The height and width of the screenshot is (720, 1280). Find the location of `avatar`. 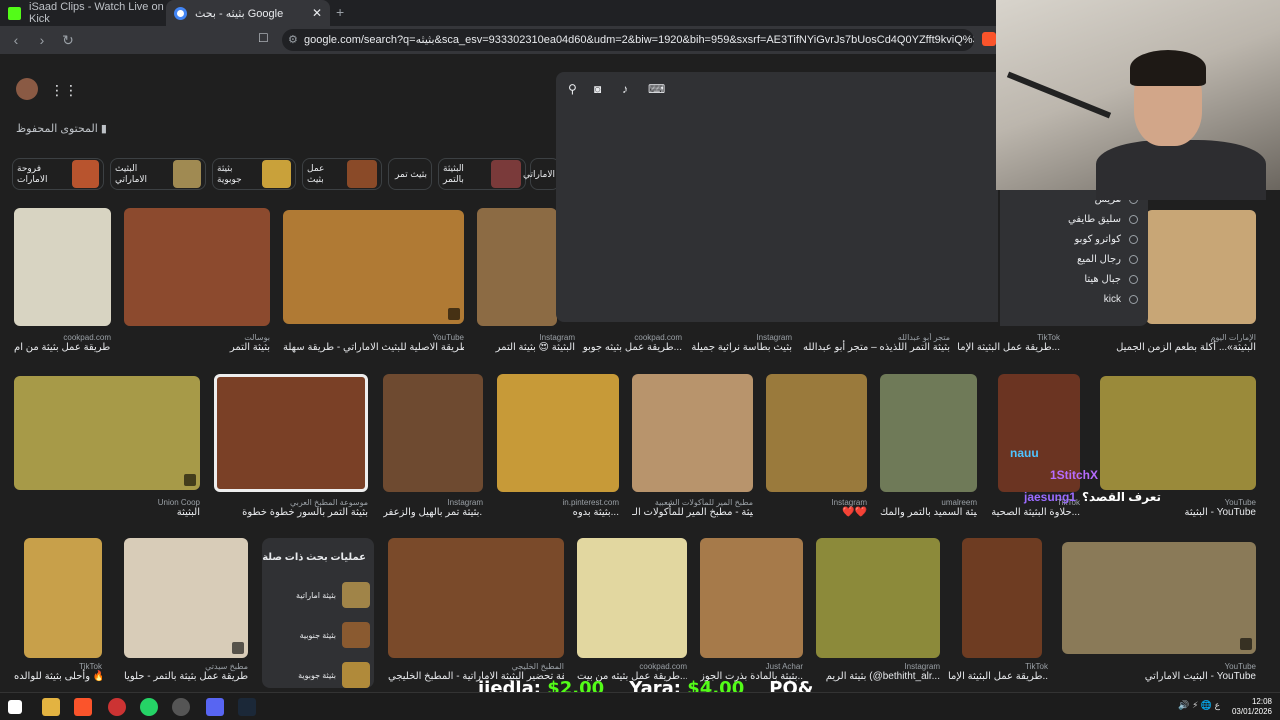

avatar is located at coordinates (27, 89).